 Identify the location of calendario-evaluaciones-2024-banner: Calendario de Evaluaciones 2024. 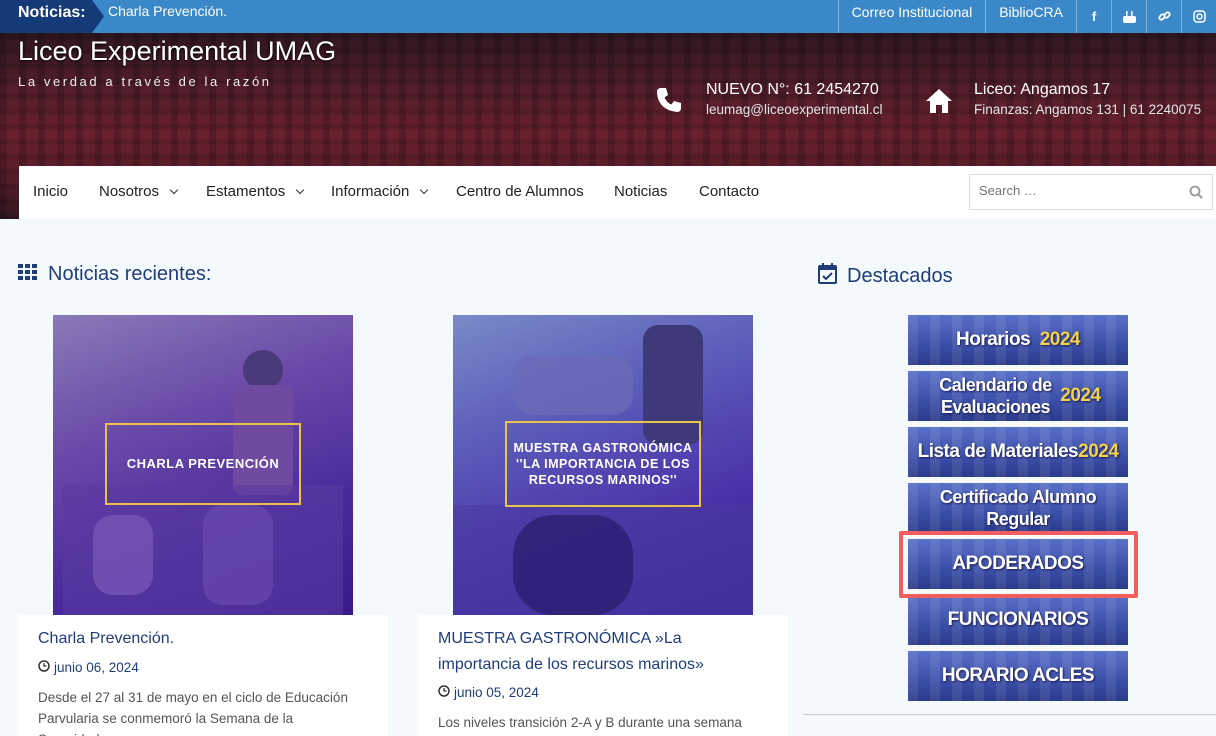
(1018, 396).